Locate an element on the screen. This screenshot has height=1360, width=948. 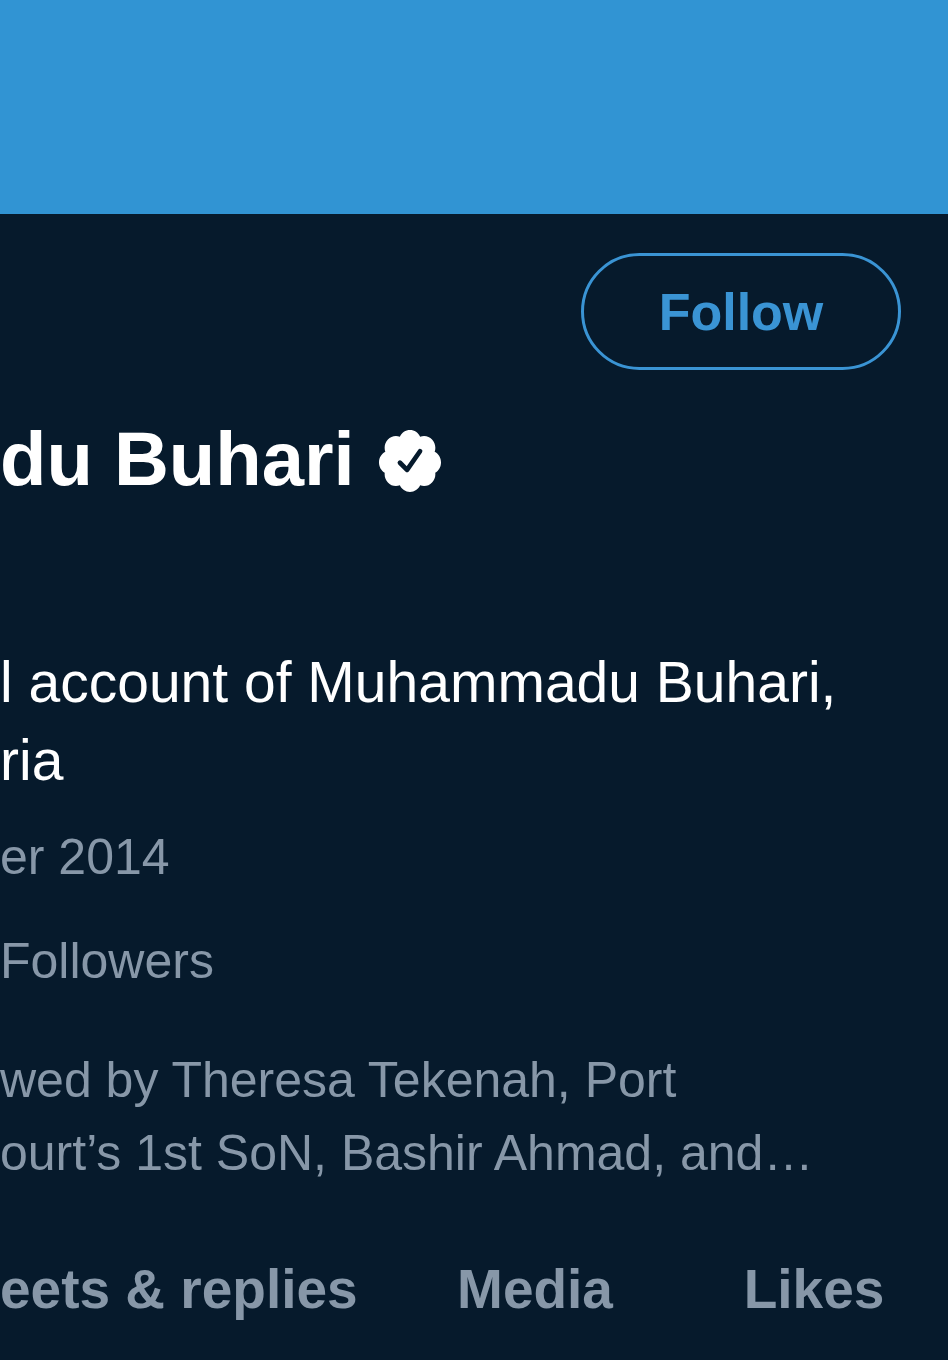
bio-line: ria is located at coordinates (32, 760).